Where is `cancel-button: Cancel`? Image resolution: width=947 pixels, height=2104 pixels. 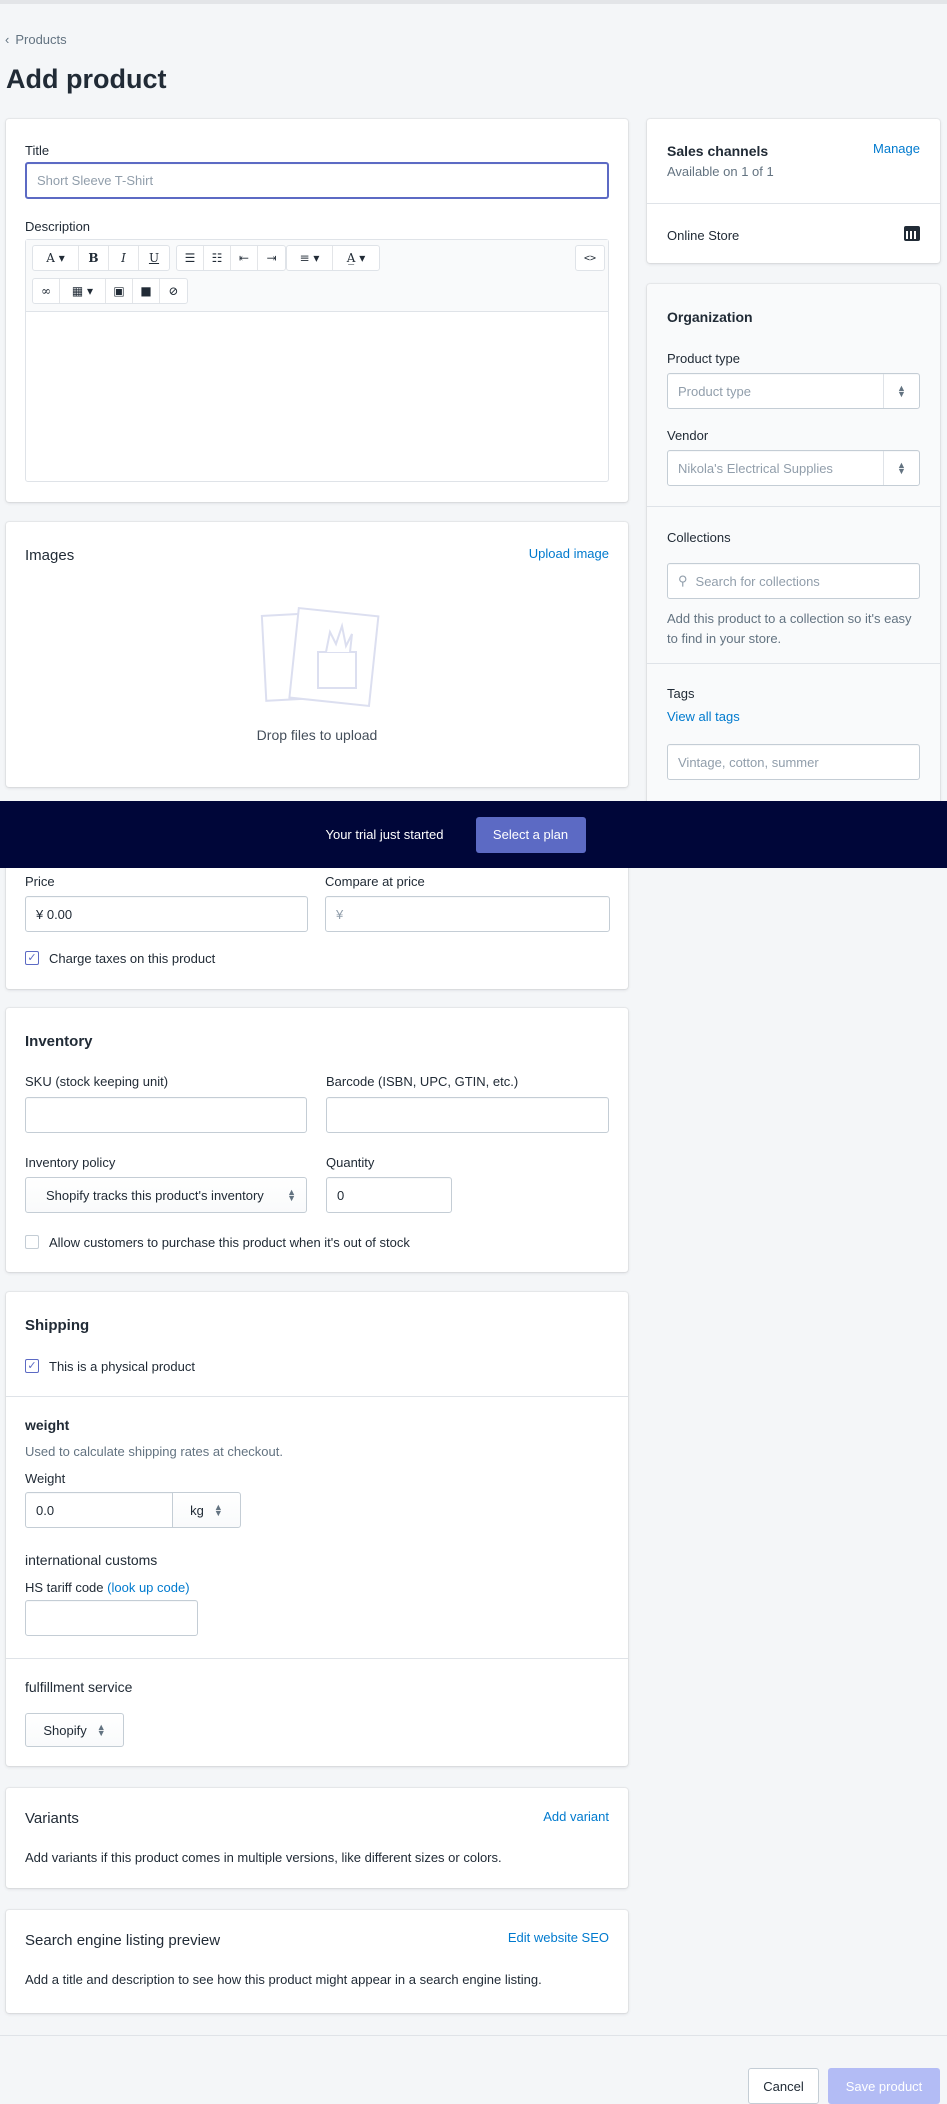
cancel-button: Cancel is located at coordinates (783, 2086).